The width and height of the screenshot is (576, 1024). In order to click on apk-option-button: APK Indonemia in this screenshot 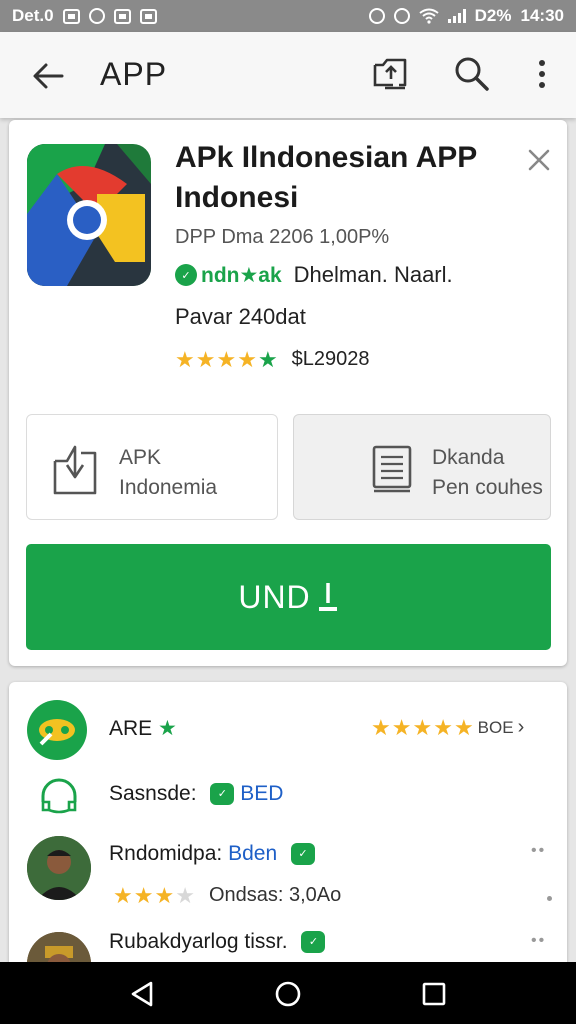, I will do `click(152, 467)`.